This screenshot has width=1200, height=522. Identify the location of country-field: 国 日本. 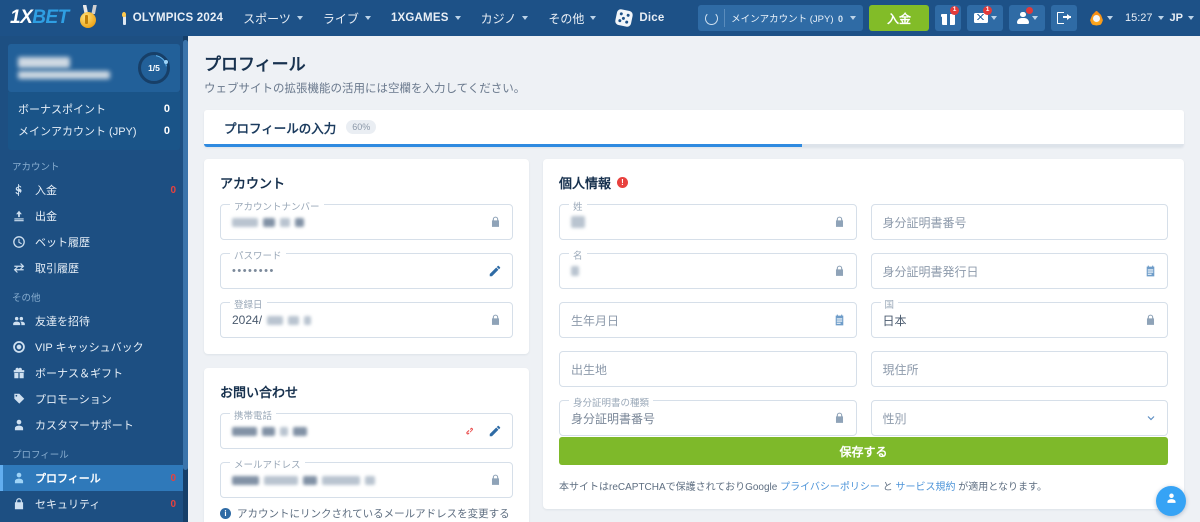
(1019, 317).